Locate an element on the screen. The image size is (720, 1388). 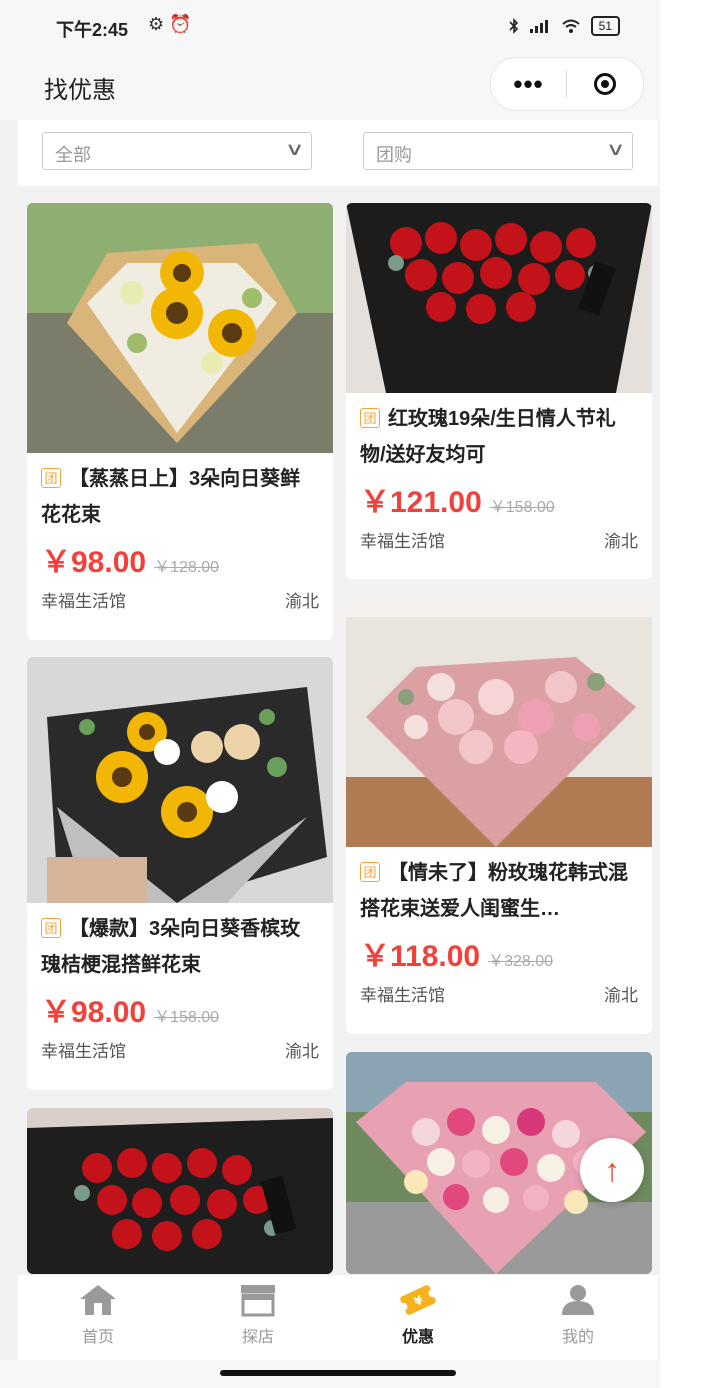
back-to-top-button: ↑ is located at coordinates (612, 1170).